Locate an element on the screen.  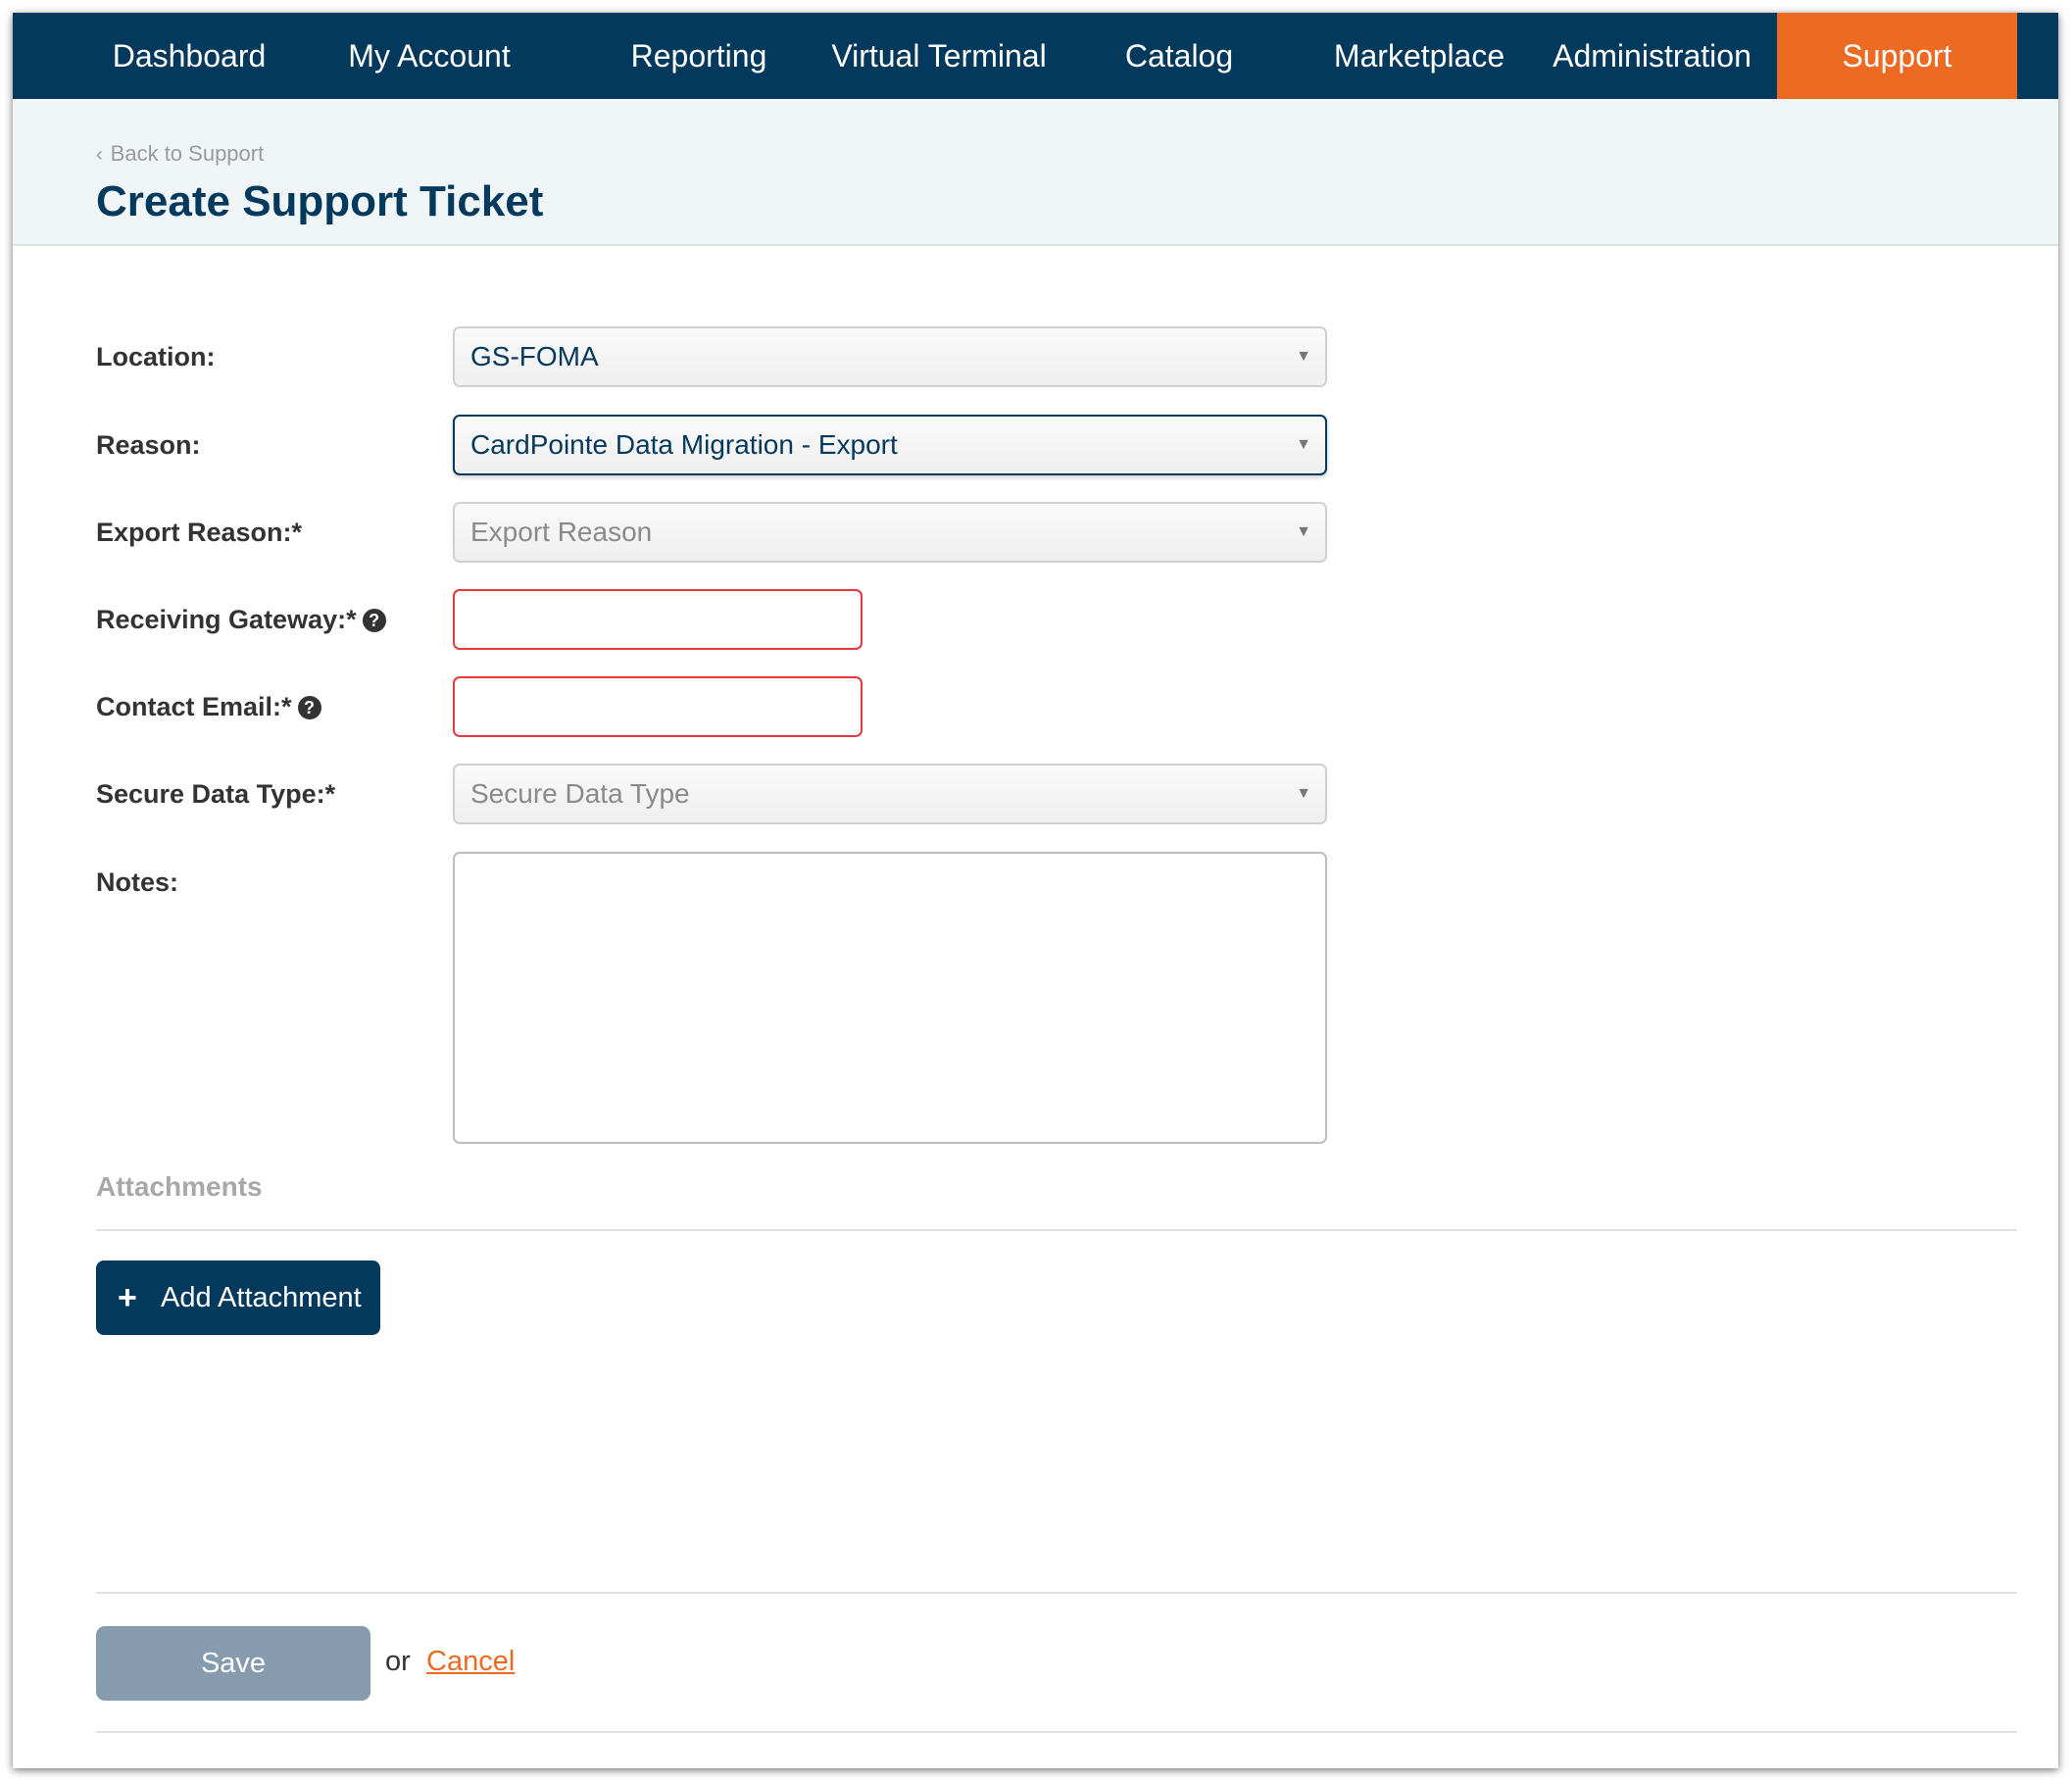
reason-value: CardPointe Data Migration - Export is located at coordinates (684, 444).